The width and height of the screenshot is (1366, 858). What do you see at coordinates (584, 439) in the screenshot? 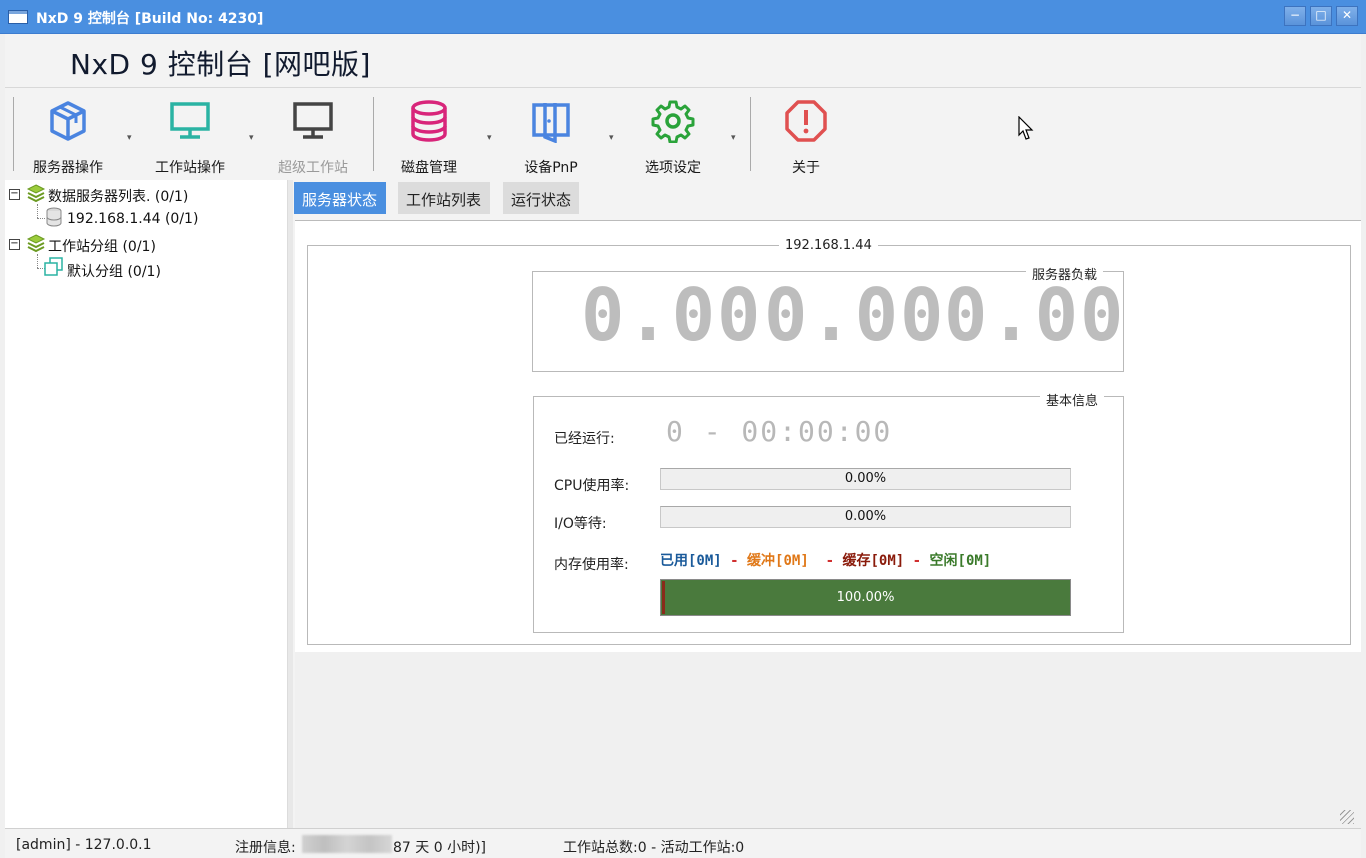
I see `uptime-label: 已经运行:` at bounding box center [584, 439].